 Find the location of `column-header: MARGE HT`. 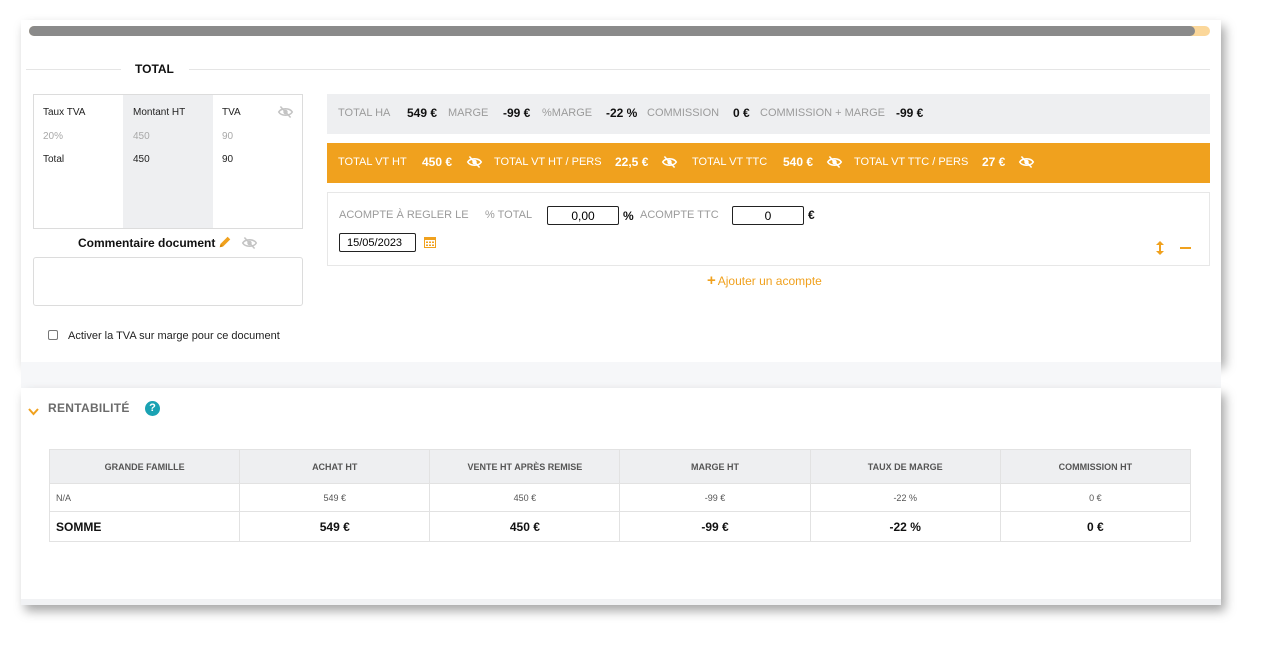

column-header: MARGE HT is located at coordinates (715, 466).